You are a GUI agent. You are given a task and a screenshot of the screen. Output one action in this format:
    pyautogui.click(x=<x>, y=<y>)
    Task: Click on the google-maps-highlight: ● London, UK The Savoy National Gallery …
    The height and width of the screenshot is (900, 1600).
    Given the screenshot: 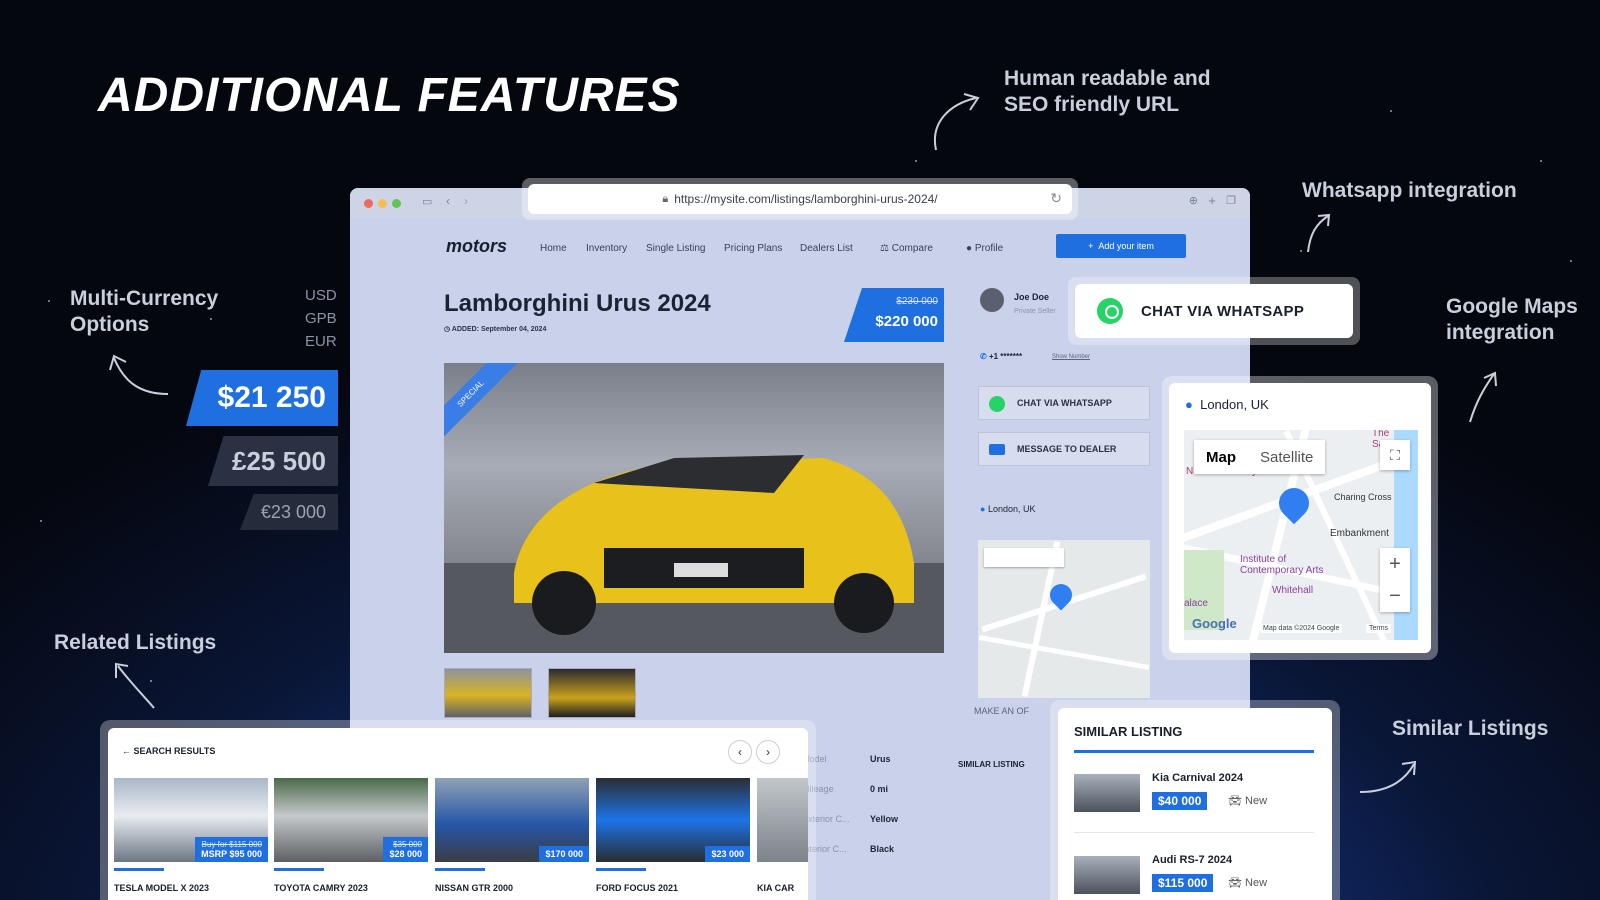 What is the action you would take?
    pyautogui.click(x=1300, y=518)
    